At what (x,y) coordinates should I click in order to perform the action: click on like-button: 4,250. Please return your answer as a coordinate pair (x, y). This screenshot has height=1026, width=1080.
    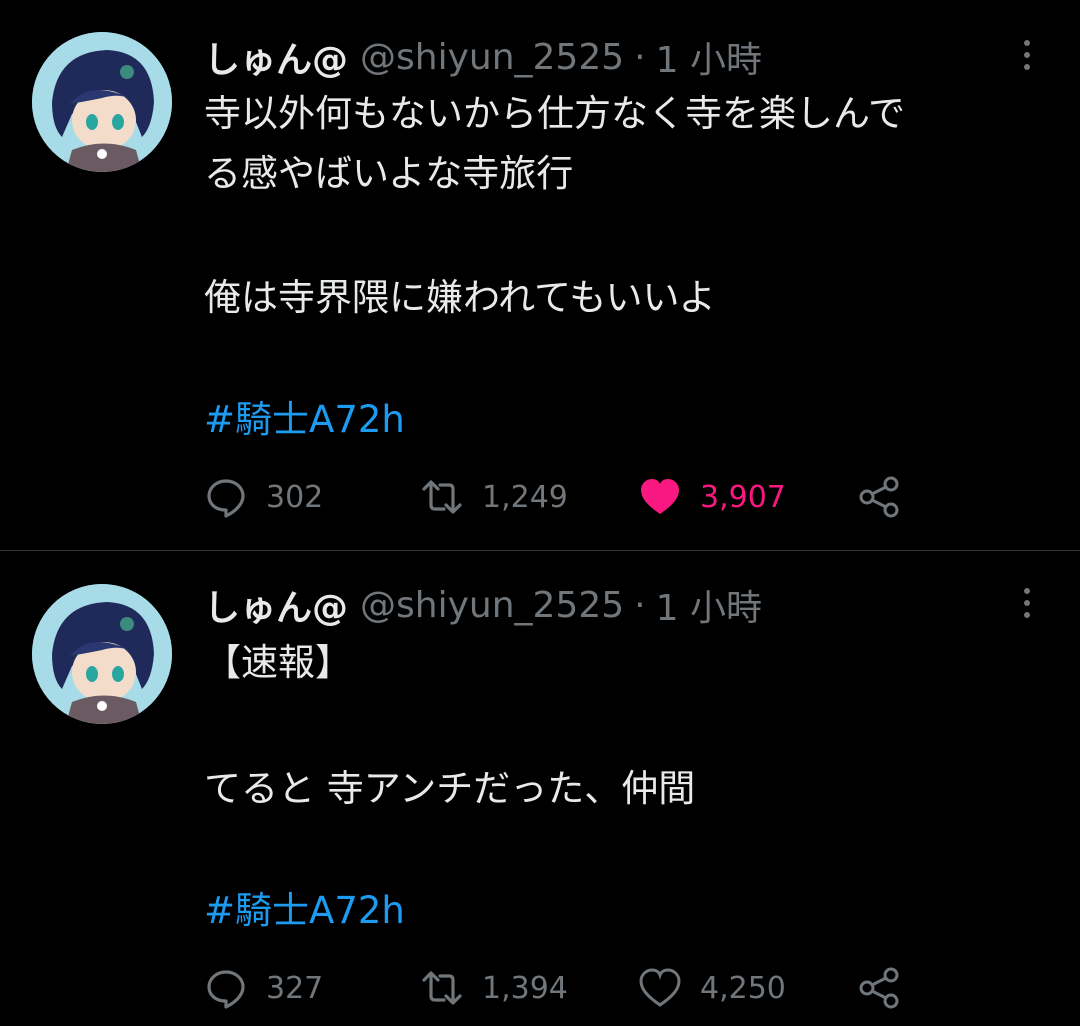
    Looking at the image, I should click on (712, 988).